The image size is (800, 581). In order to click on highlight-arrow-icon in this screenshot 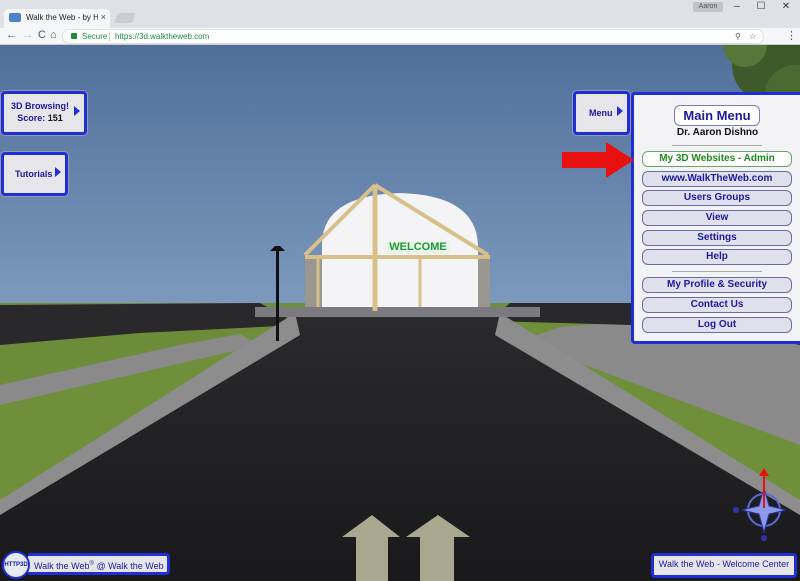, I will do `click(598, 160)`.